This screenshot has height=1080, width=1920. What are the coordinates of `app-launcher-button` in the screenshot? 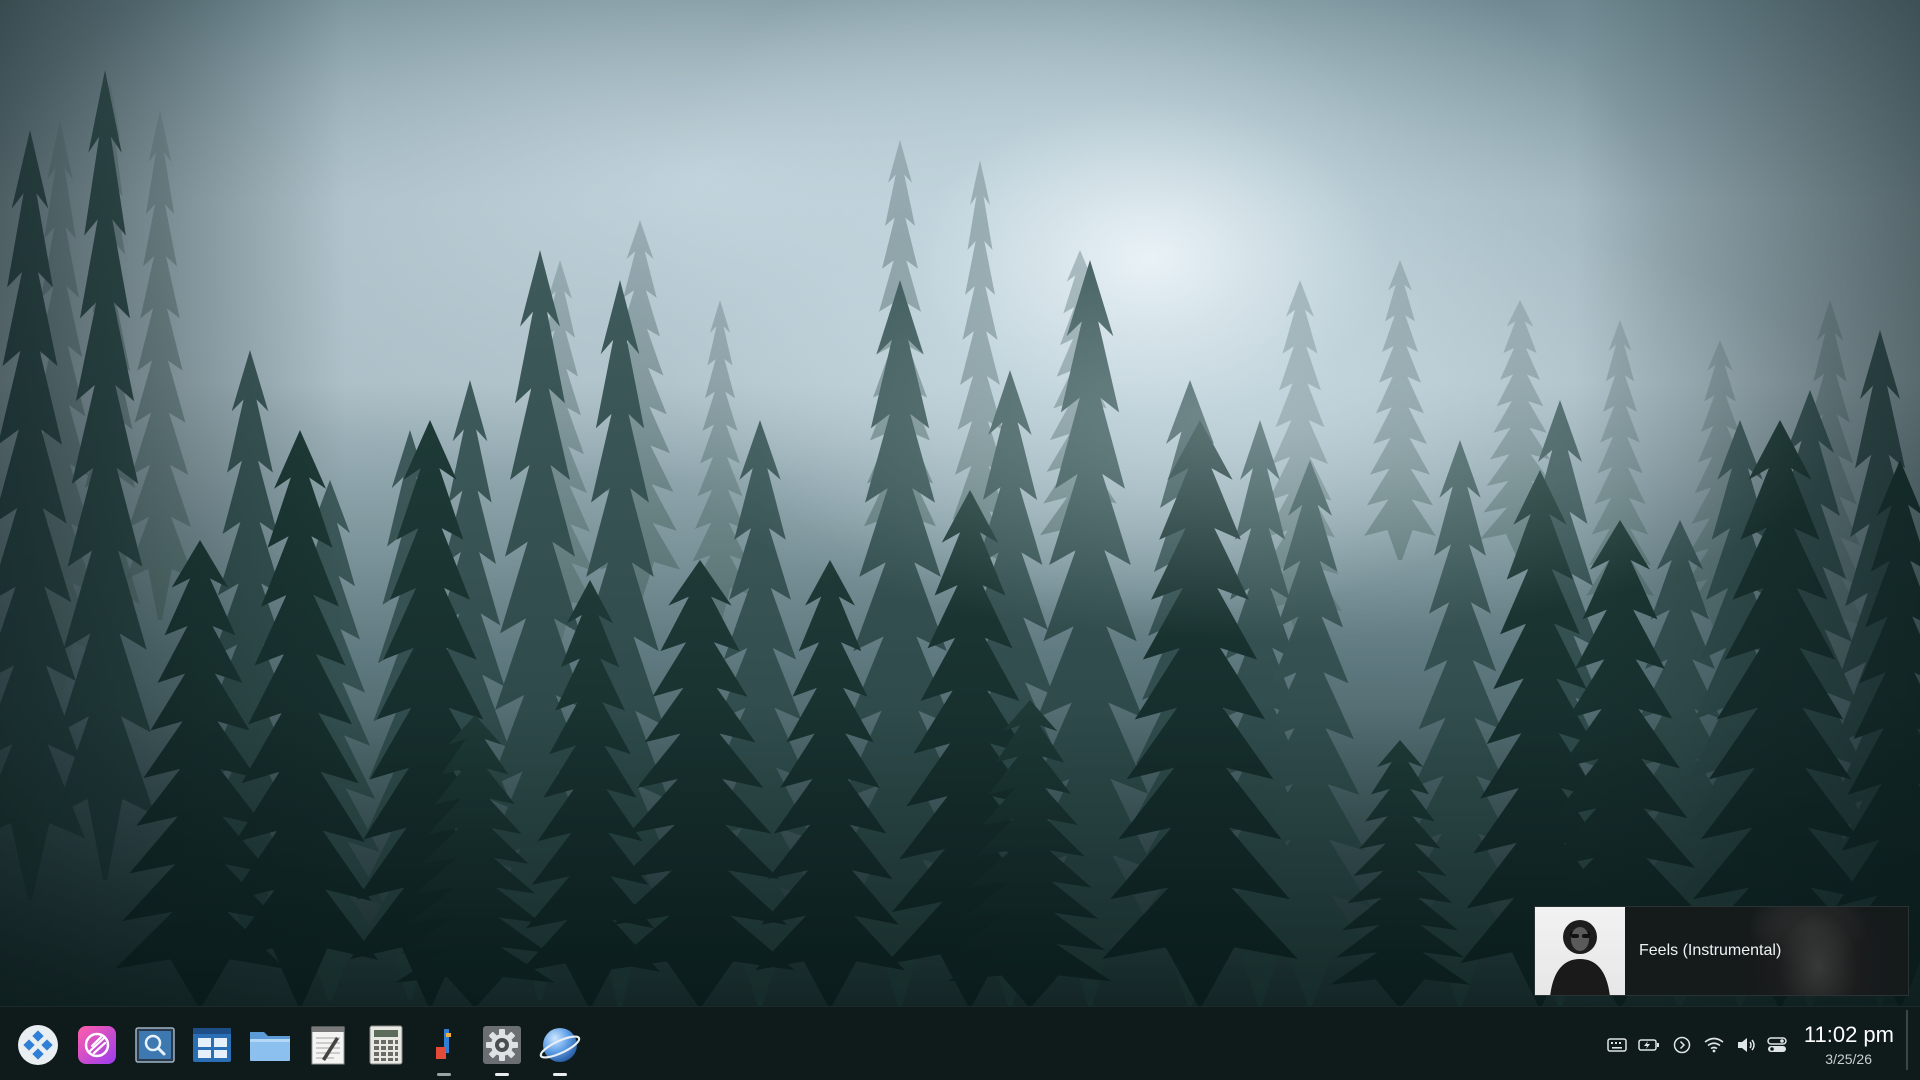 It's located at (38, 1045).